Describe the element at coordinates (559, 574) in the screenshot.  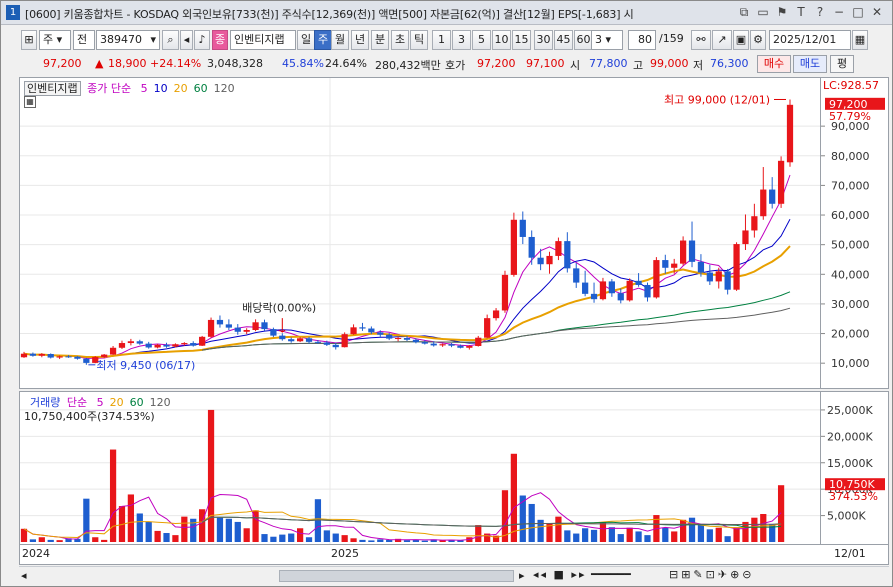
I see `playback-icons: ◂◂ ■ ▸▸` at that location.